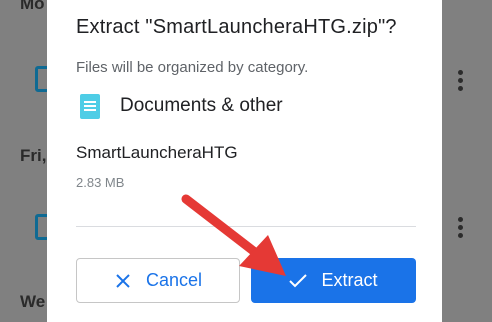  I want to click on file-name: SmartLauncheraHTG, so click(157, 152).